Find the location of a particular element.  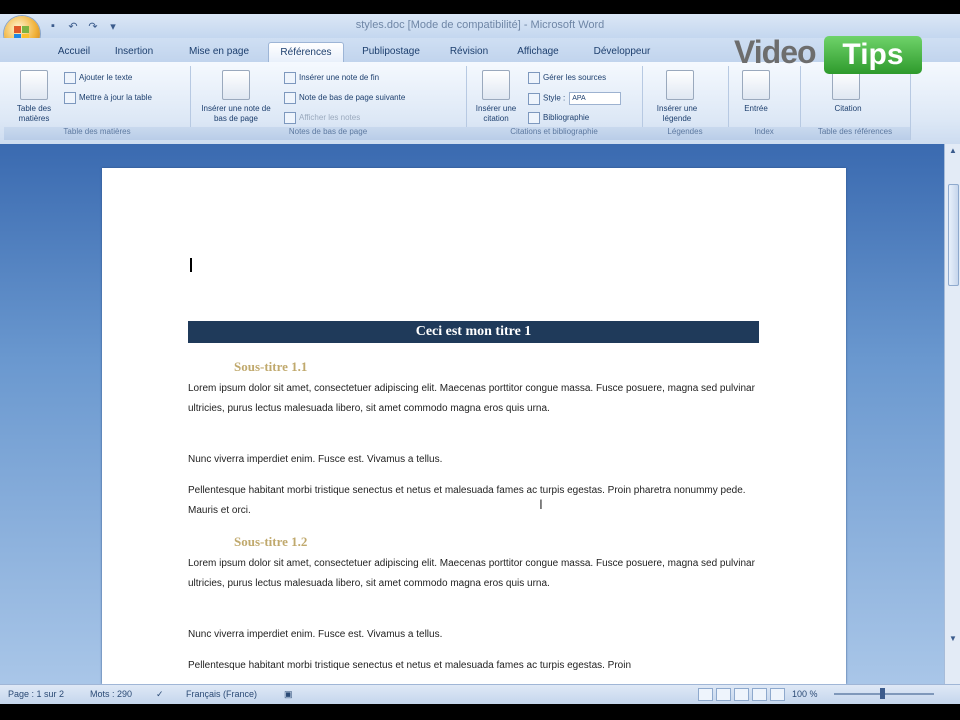

page-indicator: Page : 1 sur 2 is located at coordinates (36, 694).